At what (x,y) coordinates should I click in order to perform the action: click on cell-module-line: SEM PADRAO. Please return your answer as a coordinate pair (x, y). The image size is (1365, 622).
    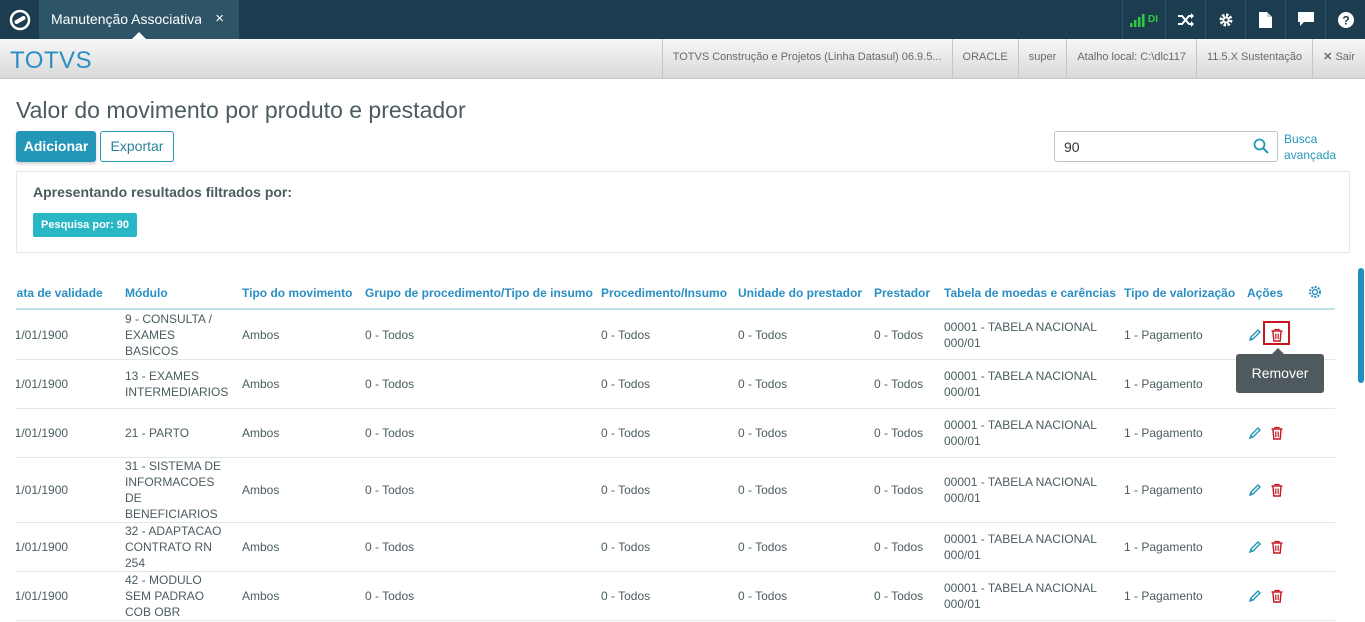
    Looking at the image, I should click on (165, 596).